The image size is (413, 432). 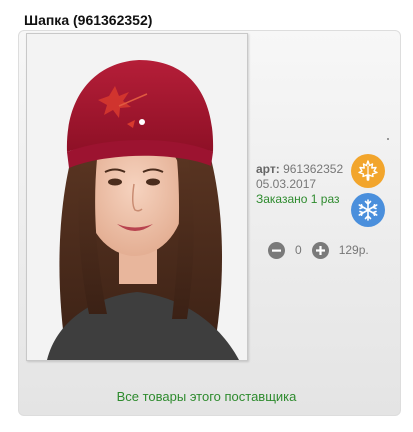 I want to click on product-meta: арт: 961362352 05.03.2017 Заказано 1 раз, so click(x=299, y=184).